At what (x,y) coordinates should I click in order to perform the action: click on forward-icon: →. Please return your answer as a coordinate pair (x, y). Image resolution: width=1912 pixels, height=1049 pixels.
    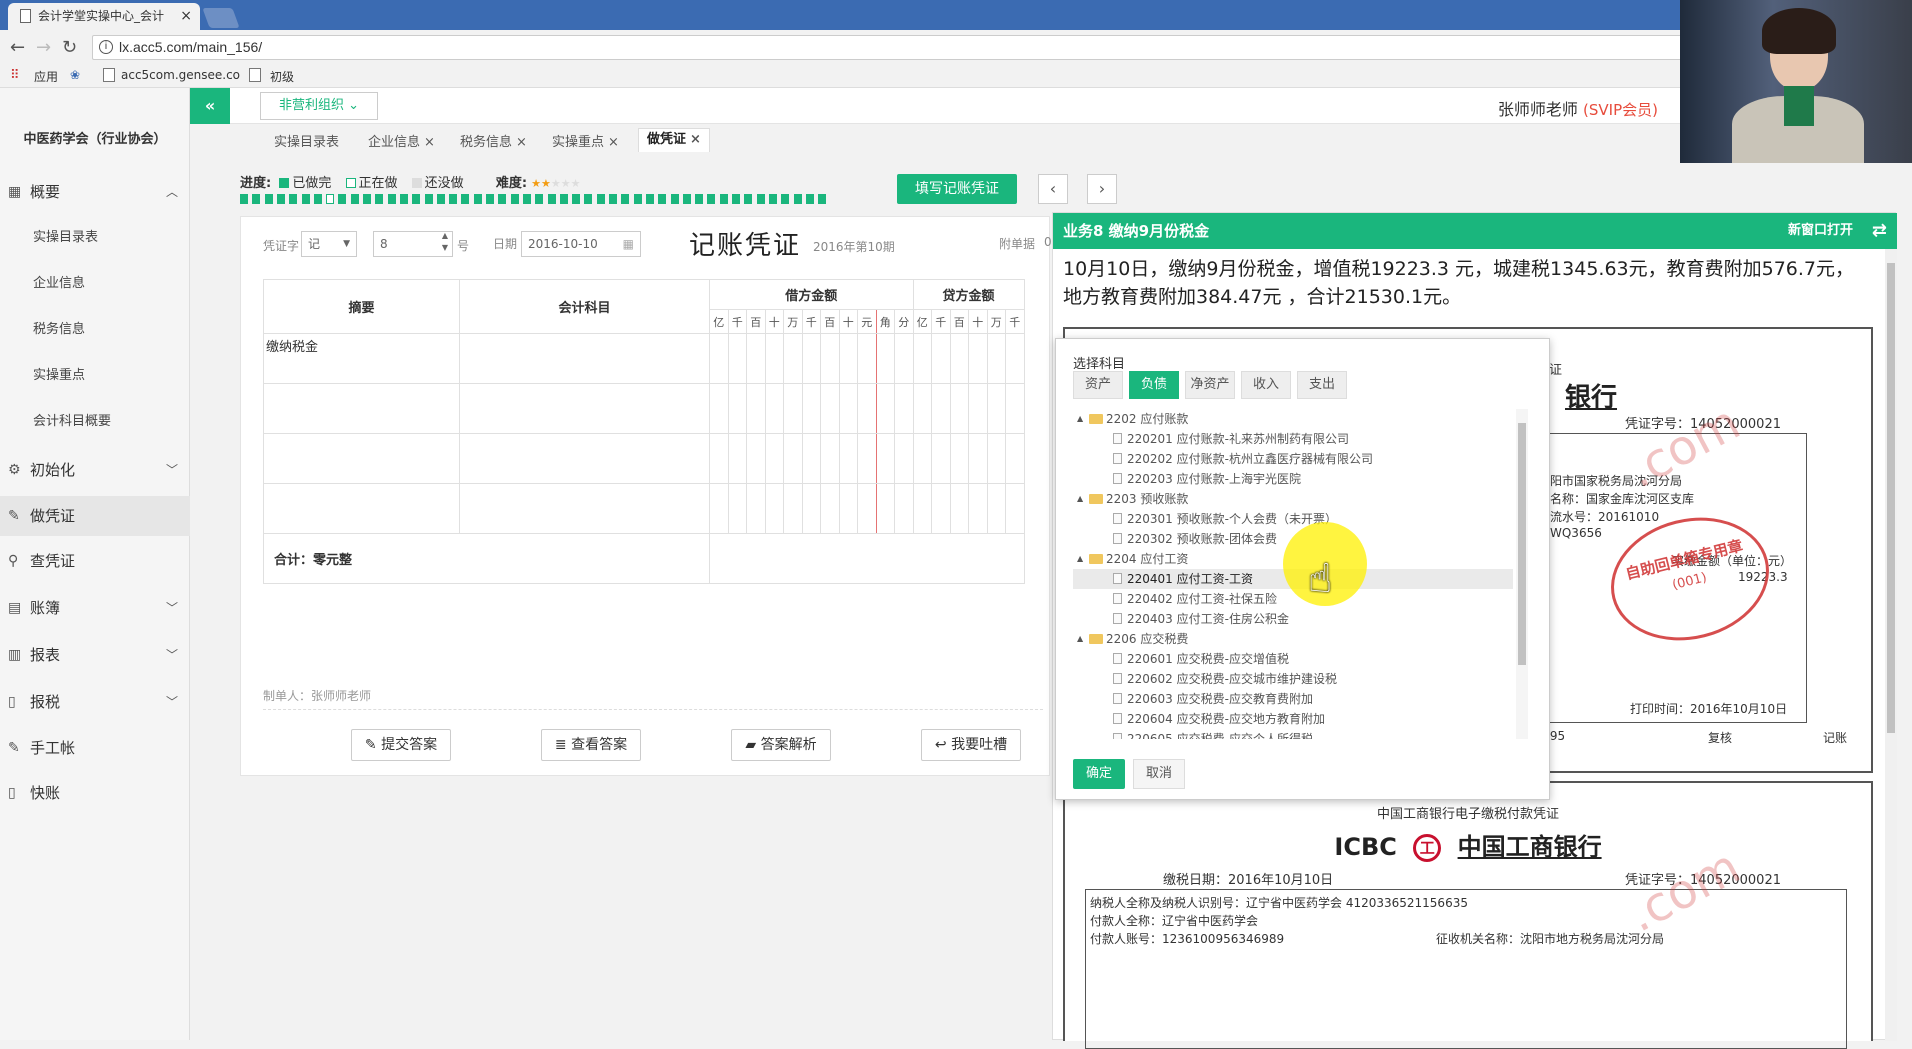
    Looking at the image, I should click on (43, 47).